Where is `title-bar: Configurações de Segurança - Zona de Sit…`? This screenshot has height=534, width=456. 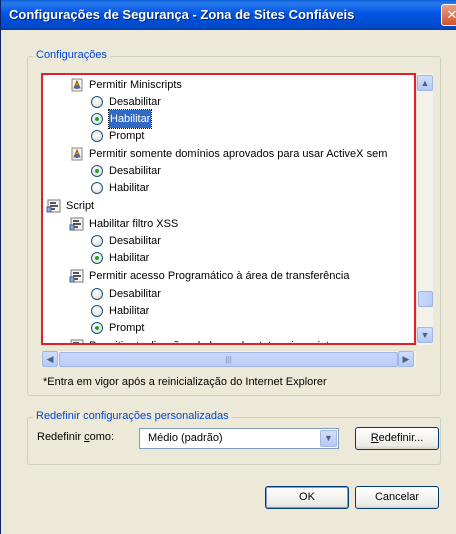
title-bar: Configurações de Segurança - Zona de Sit… is located at coordinates (228, 15).